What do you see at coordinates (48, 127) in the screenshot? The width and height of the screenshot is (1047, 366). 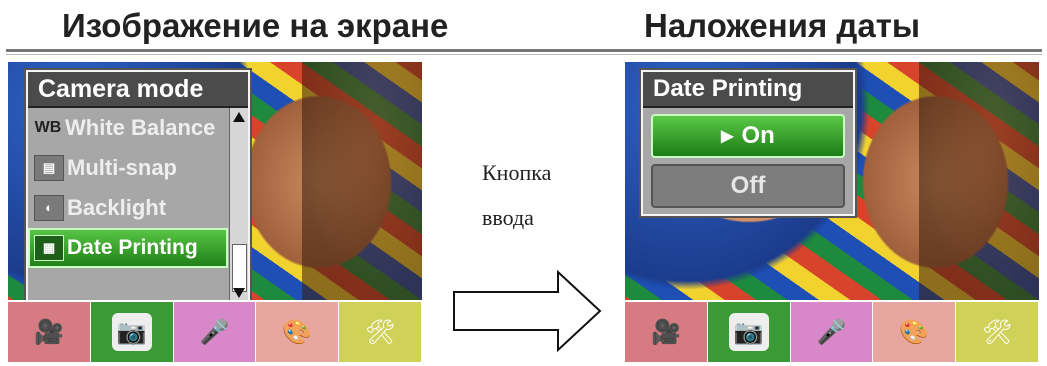 I see `wb-icon: WB` at bounding box center [48, 127].